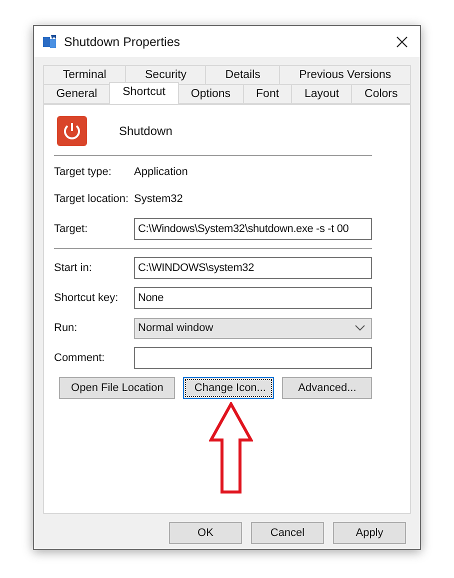 Image resolution: width=454 pixels, height=578 pixels. Describe the element at coordinates (92, 199) in the screenshot. I see `field-label: Target location:` at that location.